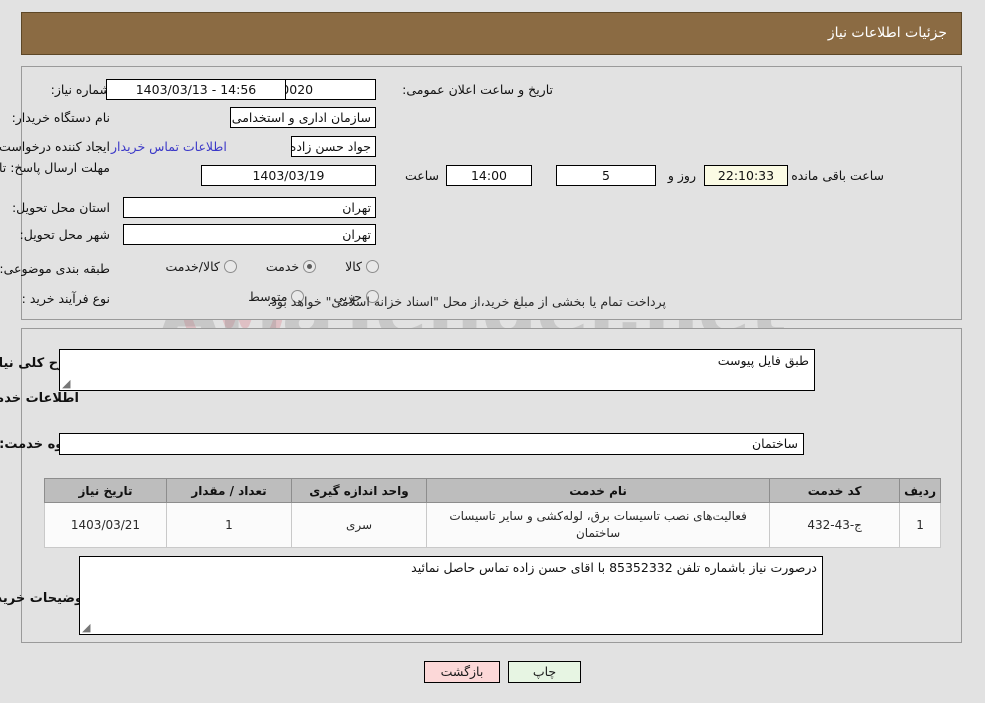 This screenshot has width=985, height=703. What do you see at coordinates (836, 490) in the screenshot?
I see `col-code: کد خدمت` at bounding box center [836, 490].